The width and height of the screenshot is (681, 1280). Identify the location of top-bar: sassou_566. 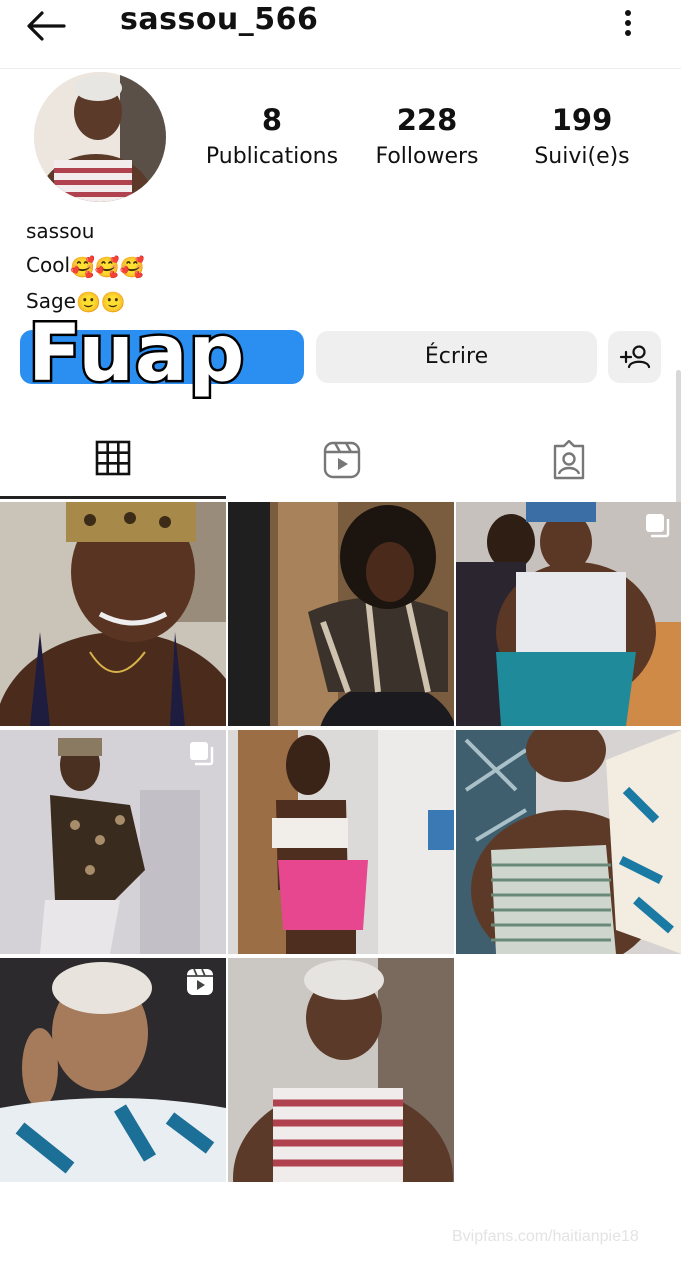
(340, 34).